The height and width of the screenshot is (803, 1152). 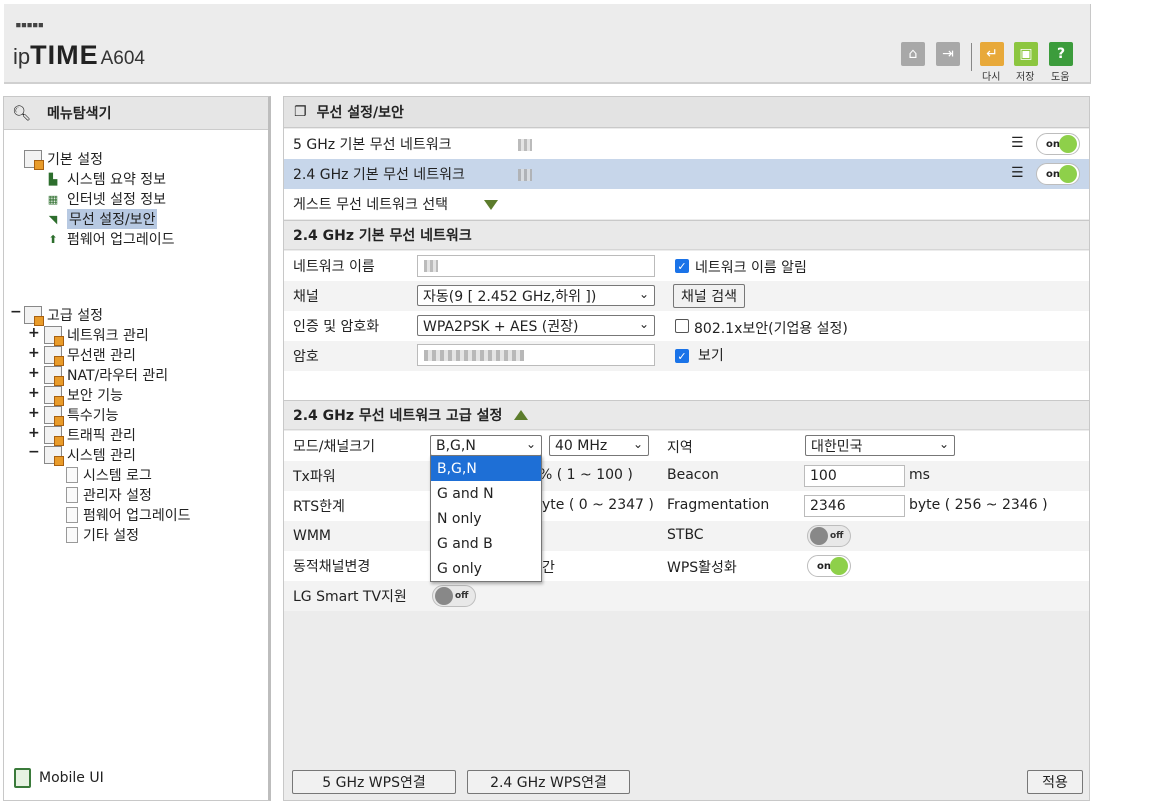 What do you see at coordinates (90, 455) in the screenshot?
I see `tree-item-system: 시스템 관리` at bounding box center [90, 455].